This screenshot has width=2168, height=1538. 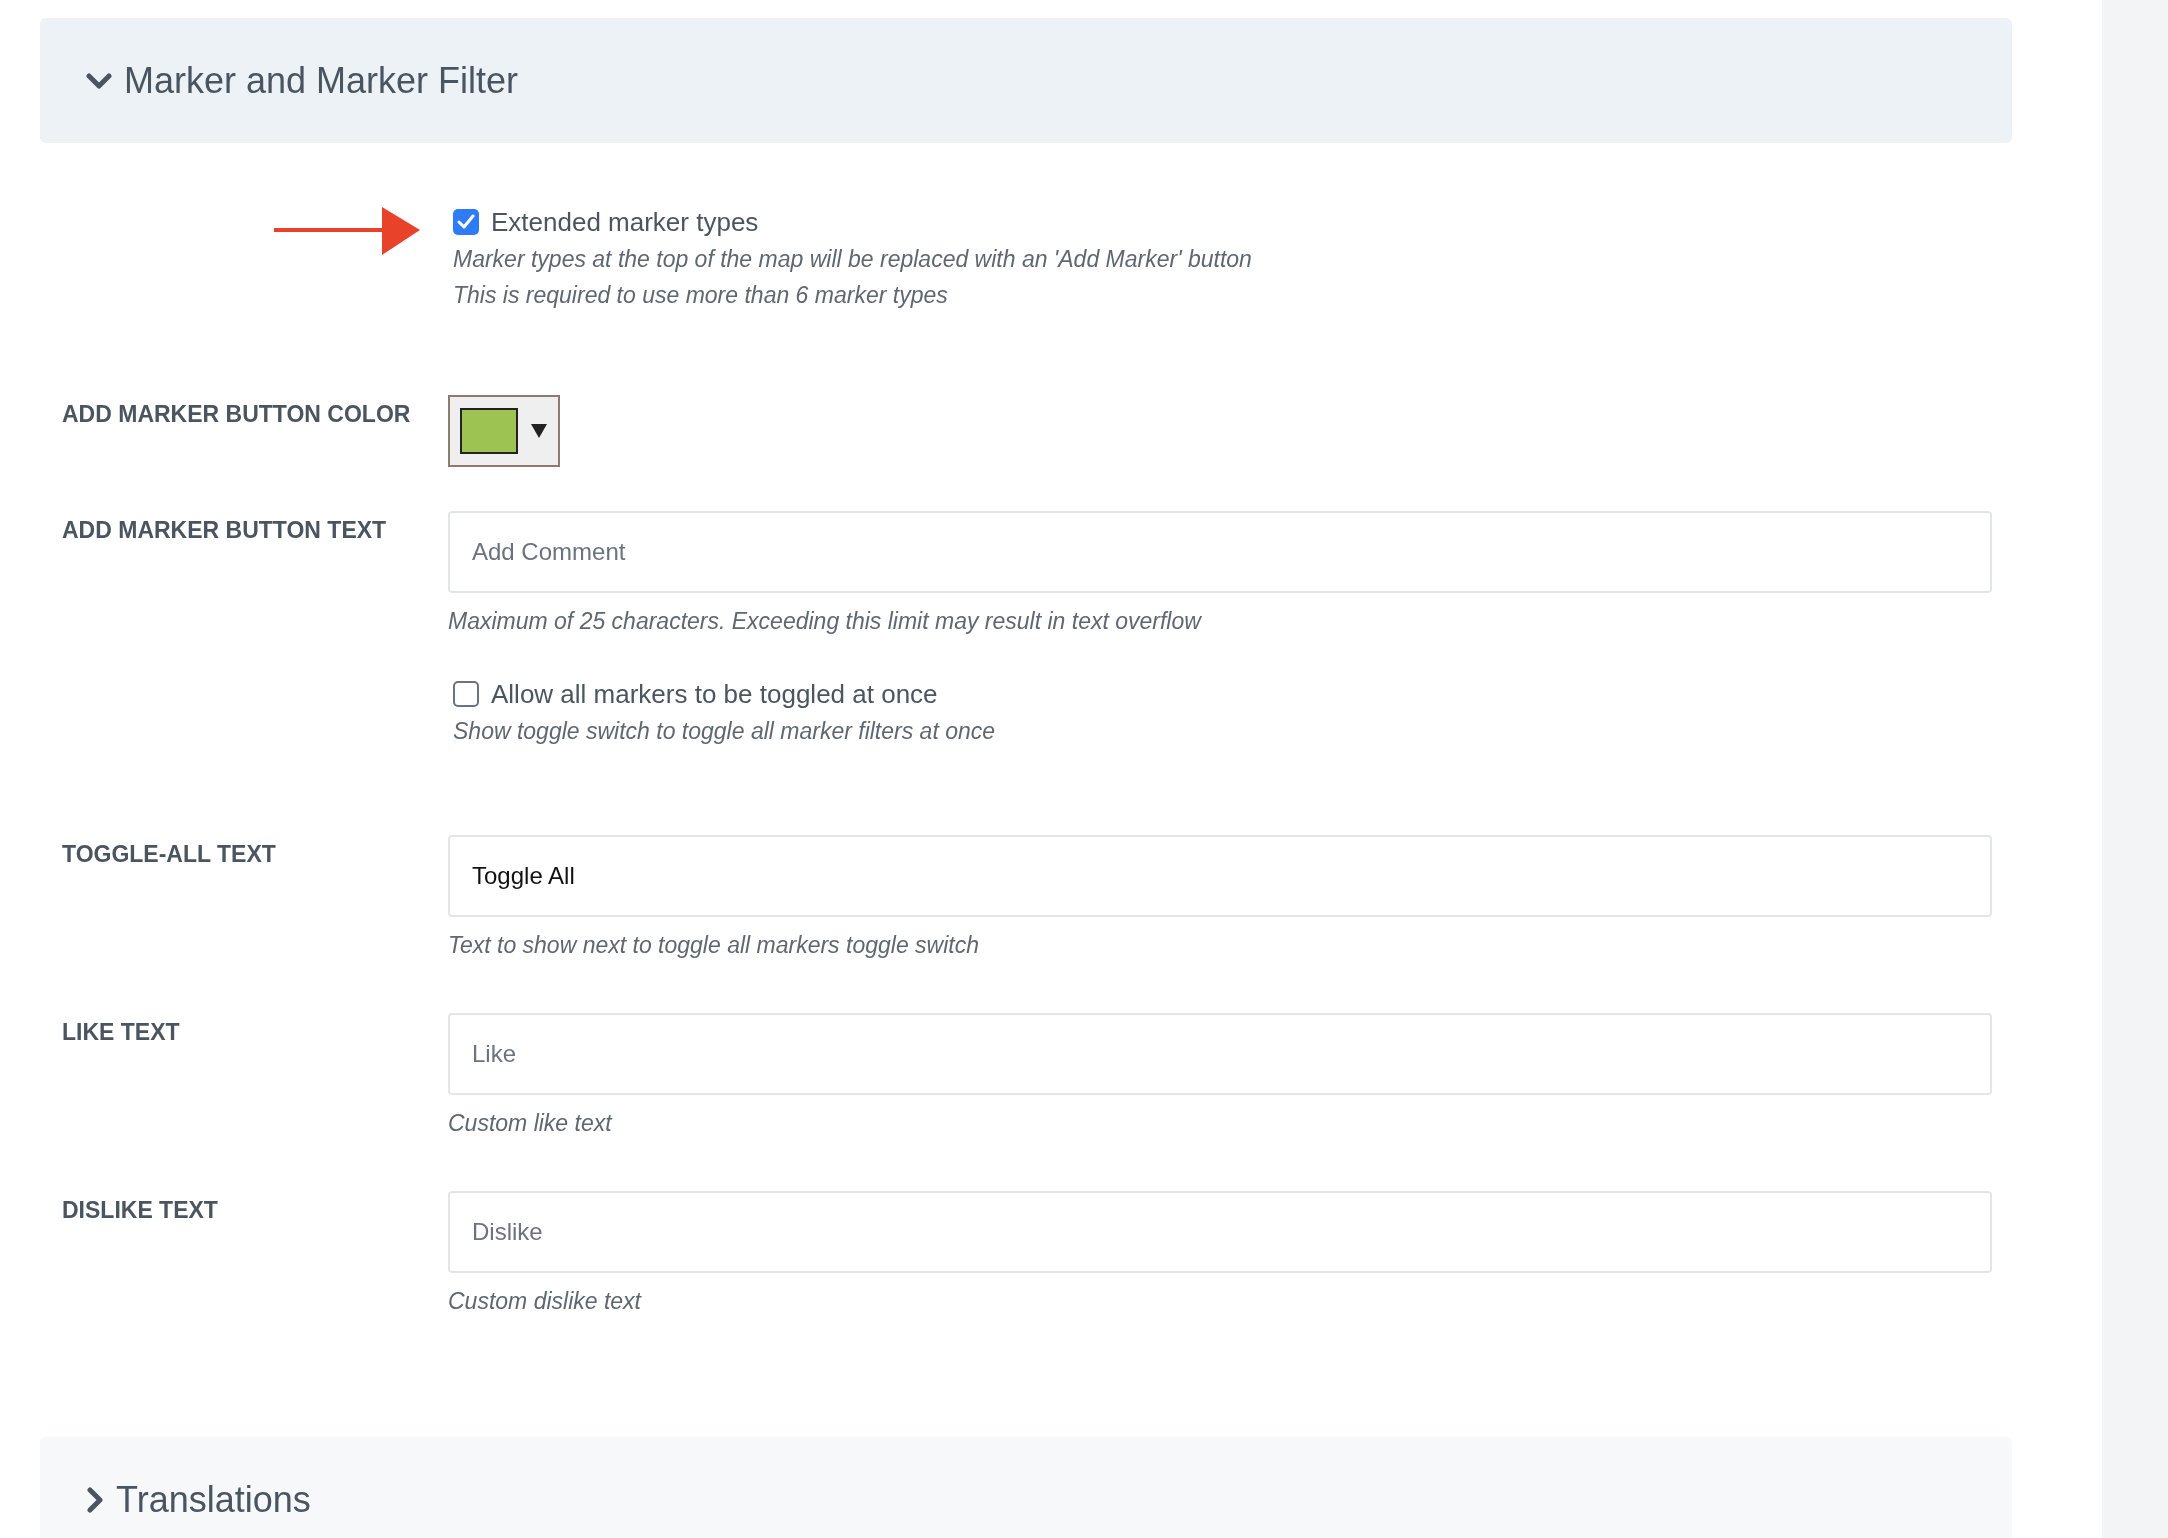 I want to click on text-field: Add Comment, so click(x=1220, y=552).